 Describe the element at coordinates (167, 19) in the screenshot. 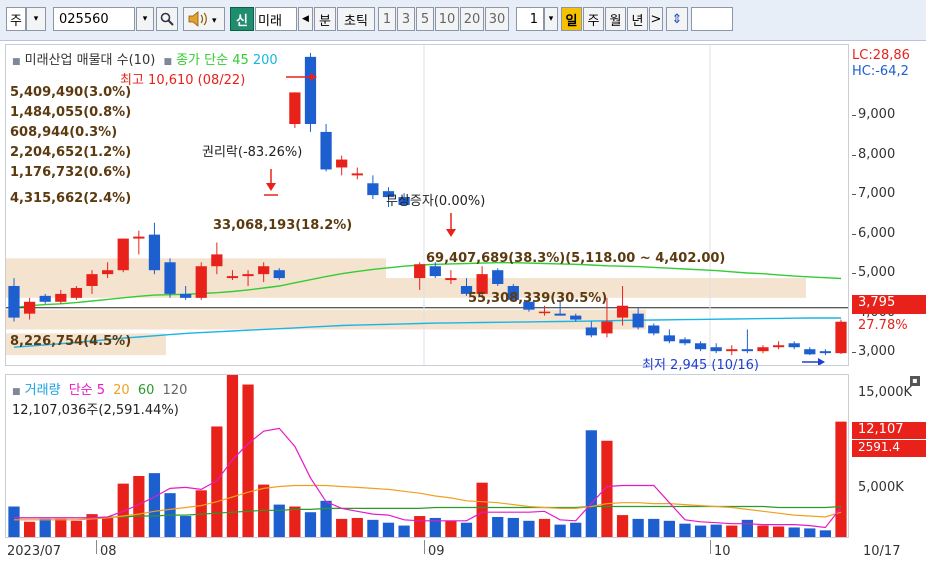

I see `search-icon` at that location.